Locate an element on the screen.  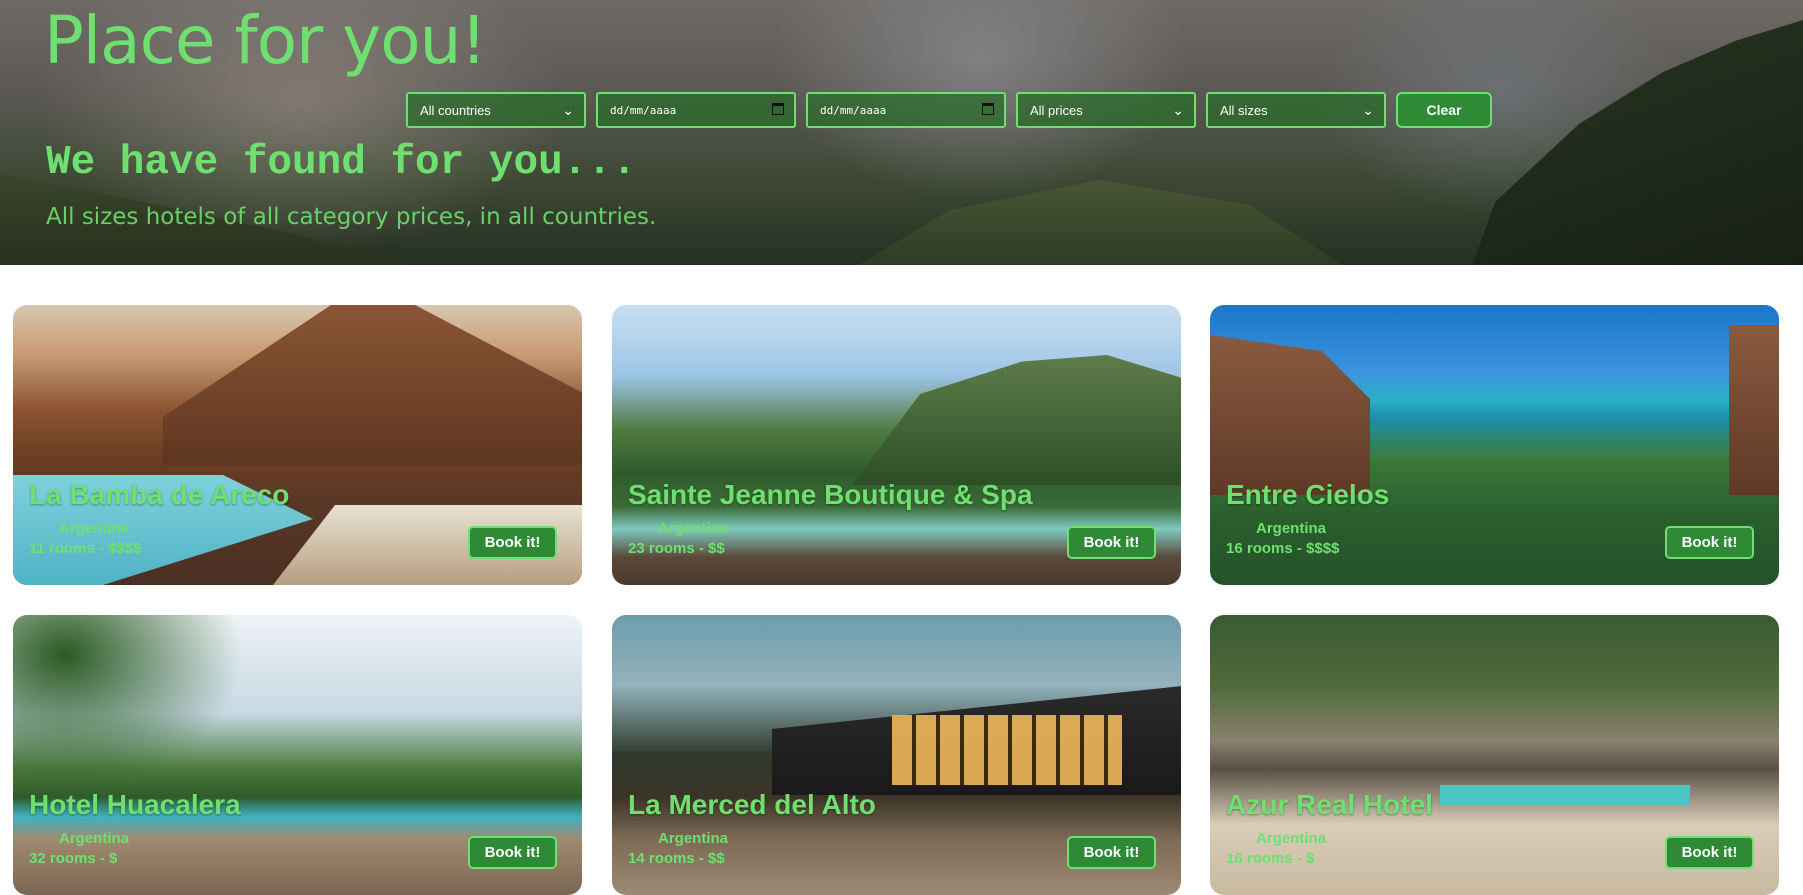
date-to-value: dd/mm/aaaa is located at coordinates (853, 110).